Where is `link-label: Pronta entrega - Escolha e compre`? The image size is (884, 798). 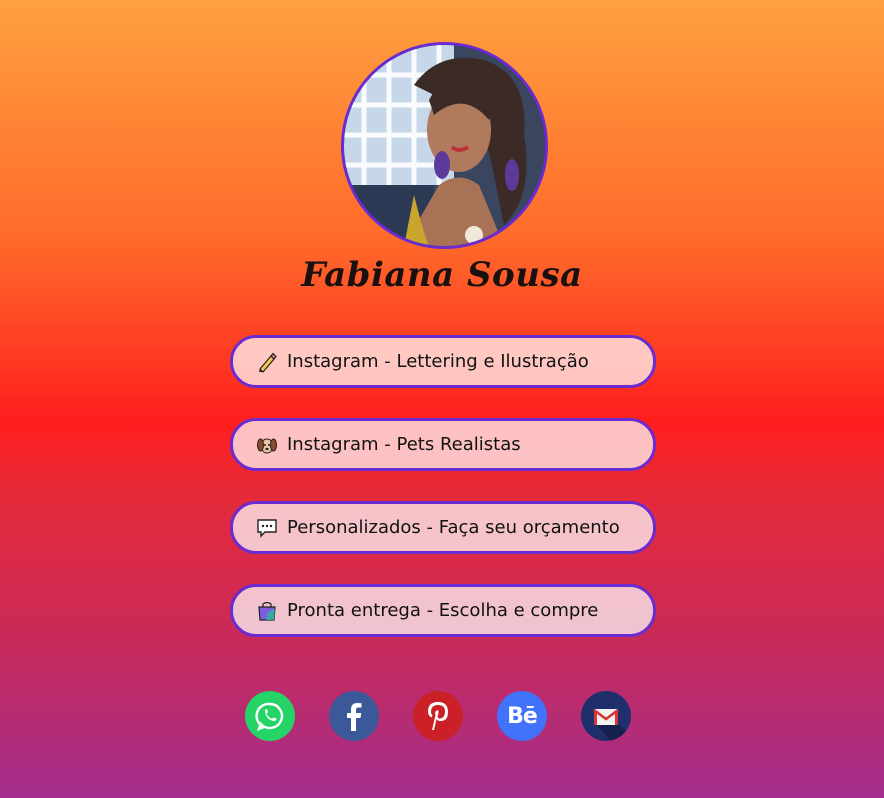
link-label: Pronta entrega - Escolha e compre is located at coordinates (443, 610).